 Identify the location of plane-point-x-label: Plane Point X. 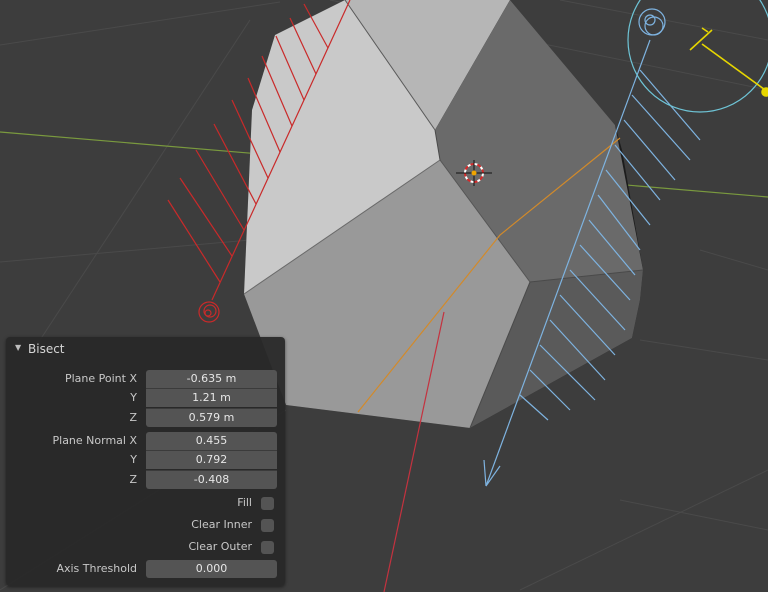
(100, 378).